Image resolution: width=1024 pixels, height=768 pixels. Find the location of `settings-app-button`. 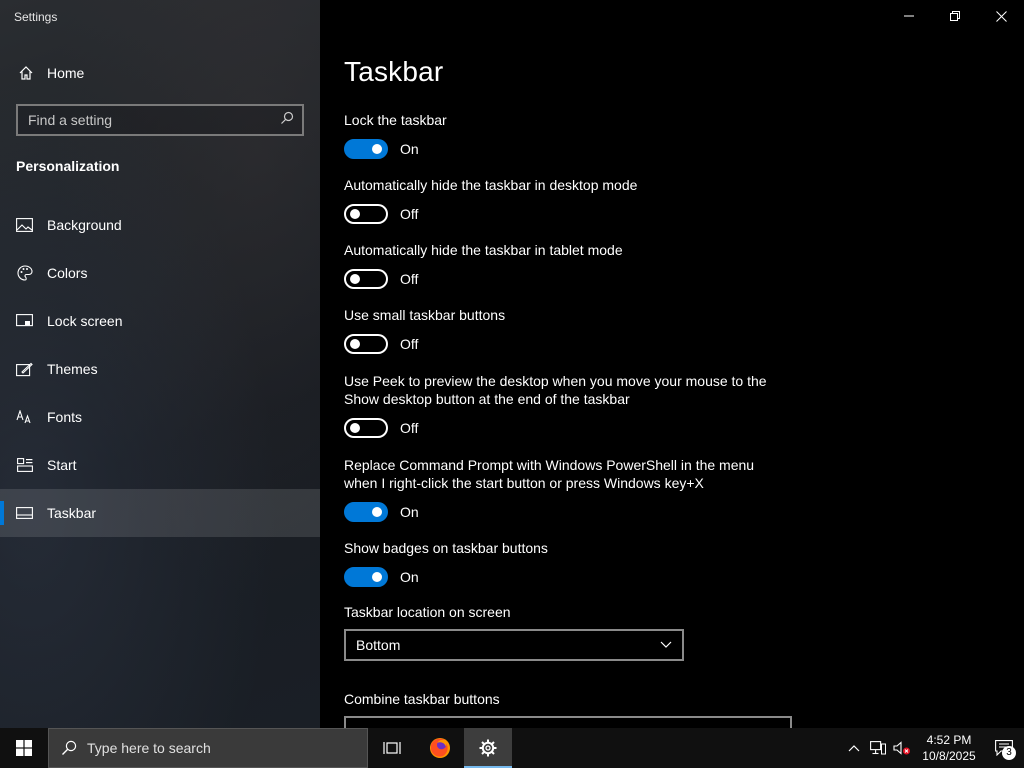

settings-app-button is located at coordinates (488, 748).